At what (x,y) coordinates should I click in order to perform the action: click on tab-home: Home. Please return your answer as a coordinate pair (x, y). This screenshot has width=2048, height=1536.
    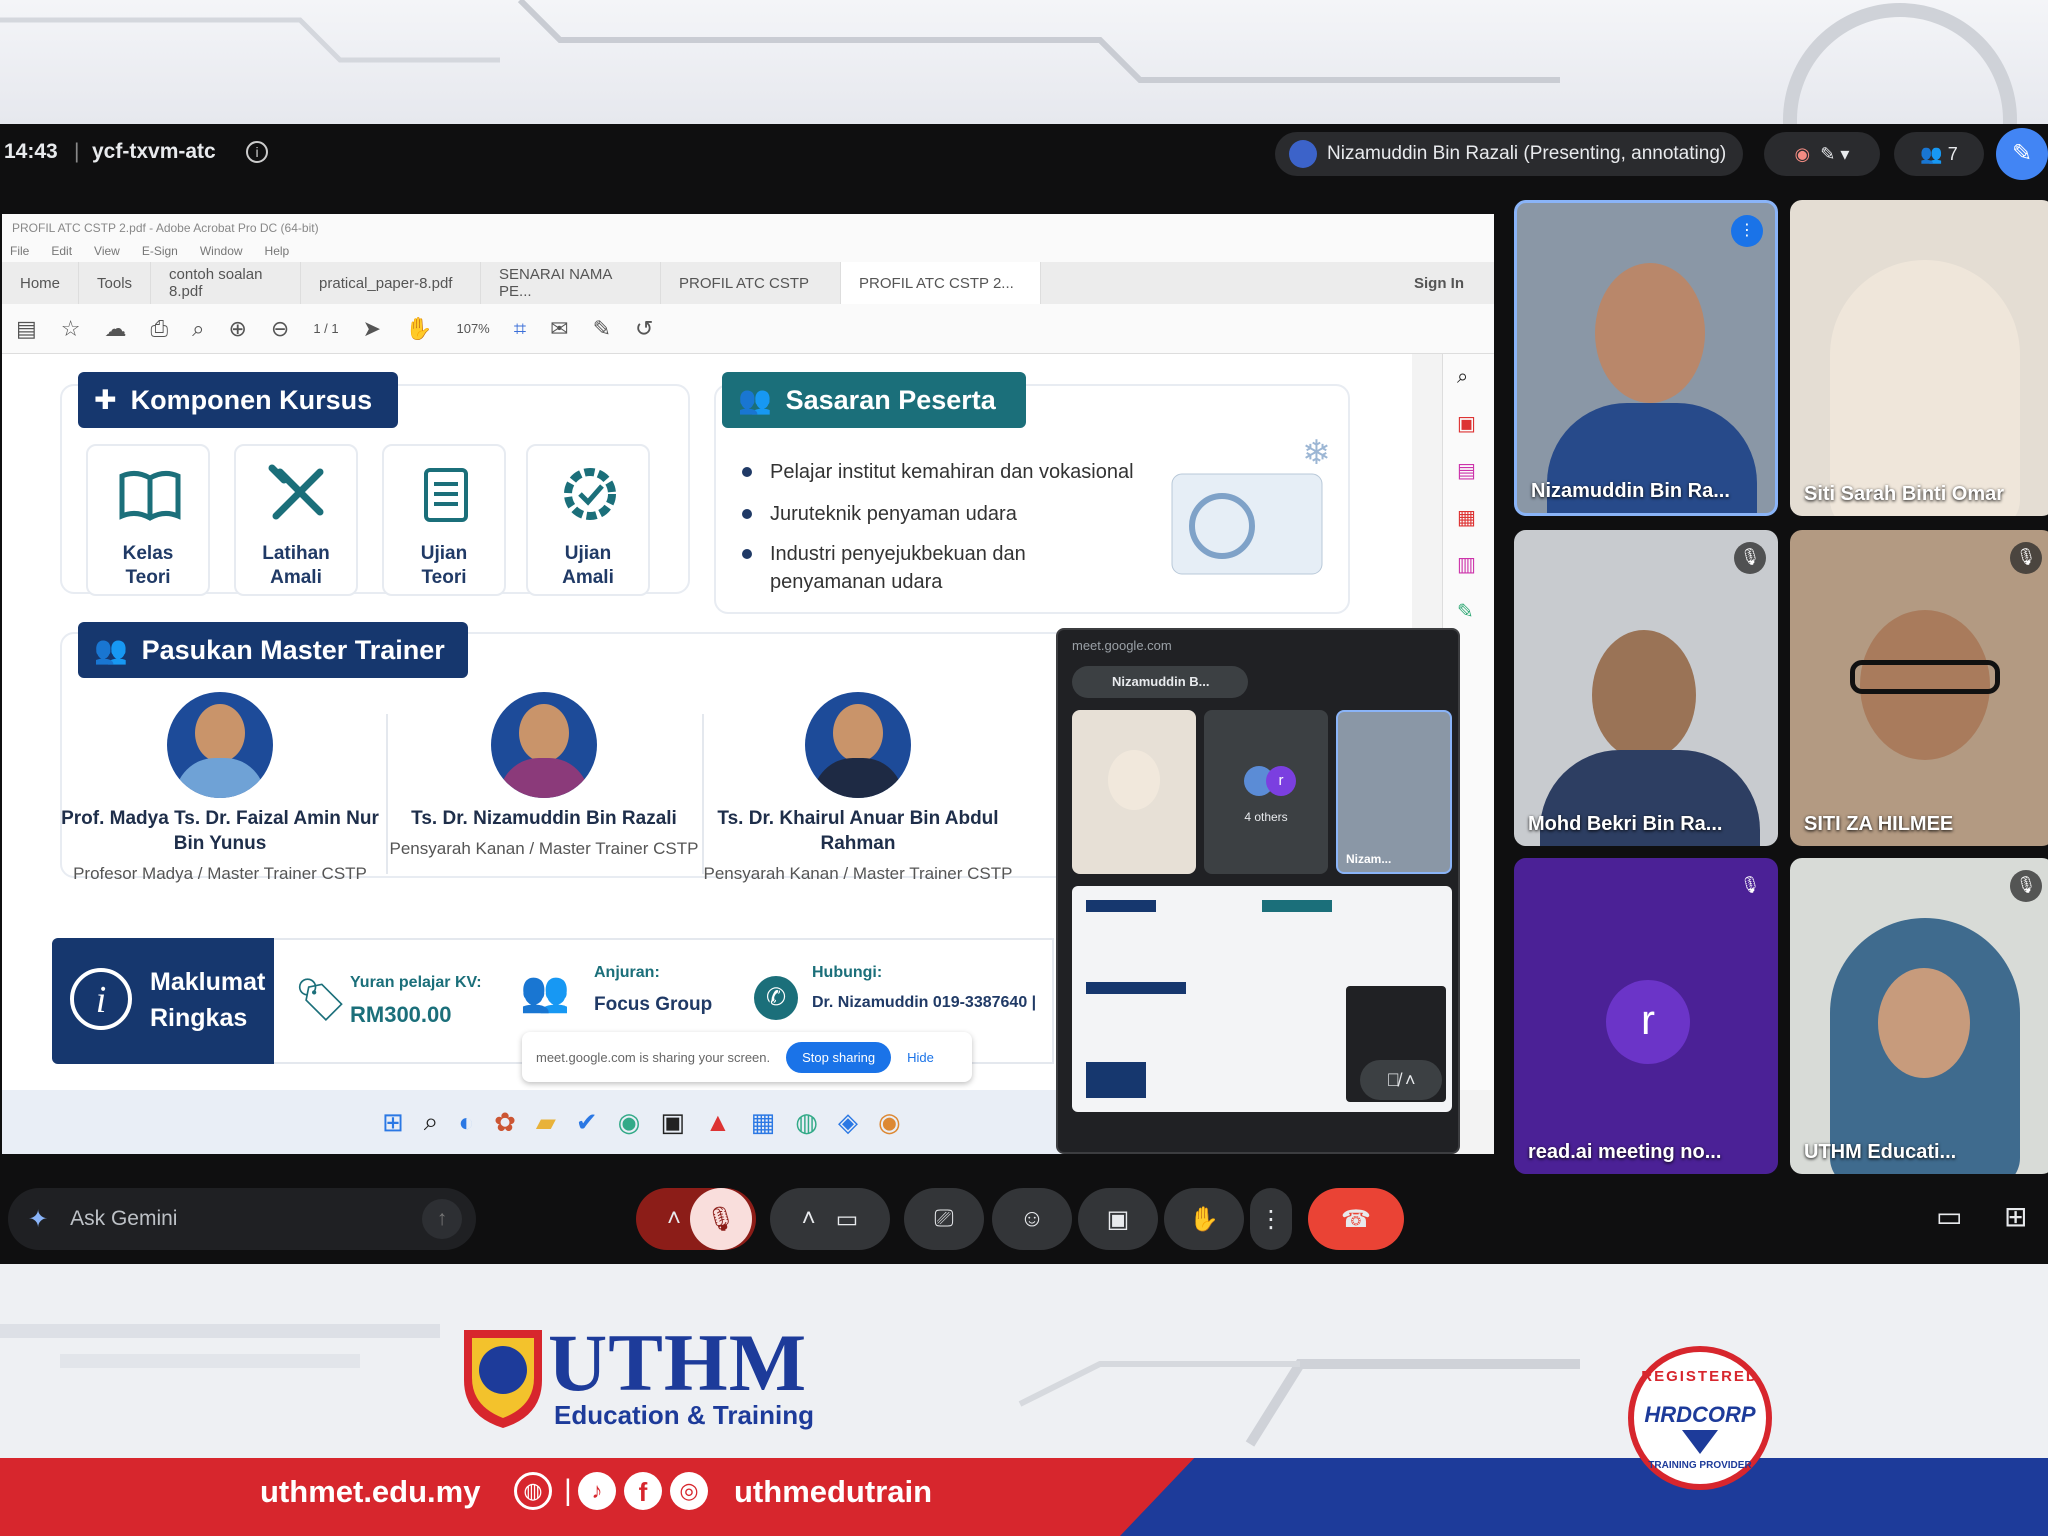
    Looking at the image, I should click on (41, 283).